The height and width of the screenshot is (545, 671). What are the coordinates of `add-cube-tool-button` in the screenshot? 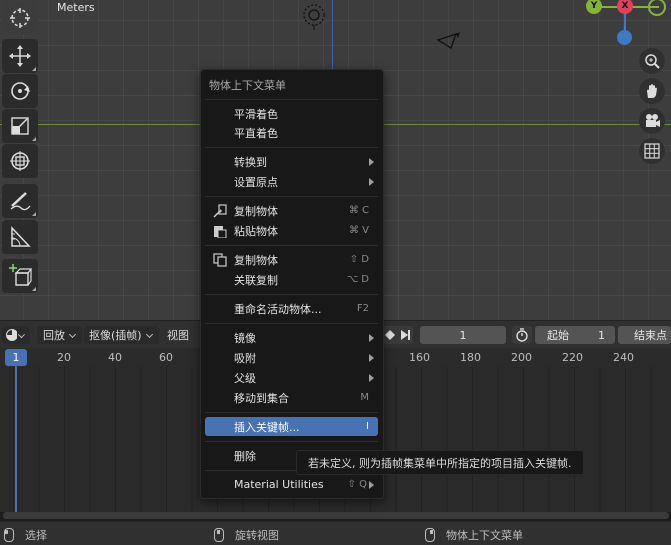 It's located at (20, 276).